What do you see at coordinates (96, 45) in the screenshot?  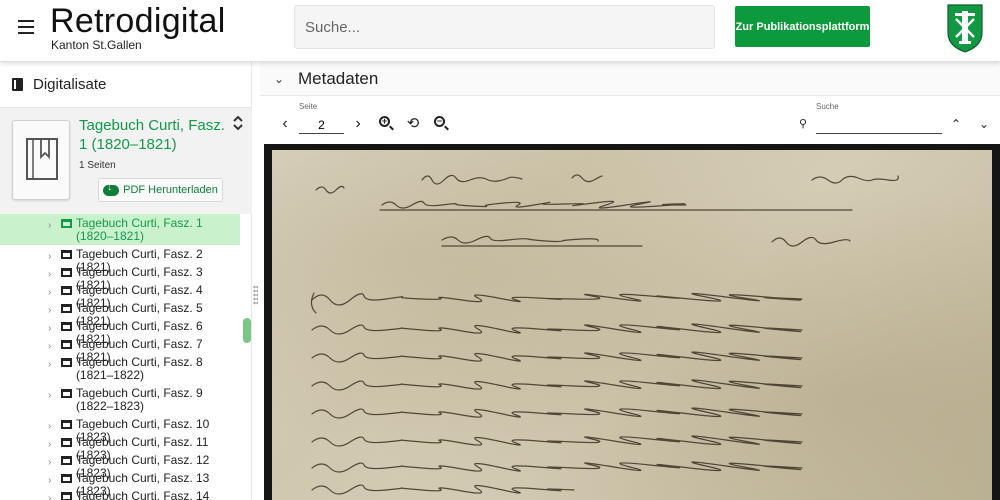 I see `app-subtitle: Kanton St.Gallen` at bounding box center [96, 45].